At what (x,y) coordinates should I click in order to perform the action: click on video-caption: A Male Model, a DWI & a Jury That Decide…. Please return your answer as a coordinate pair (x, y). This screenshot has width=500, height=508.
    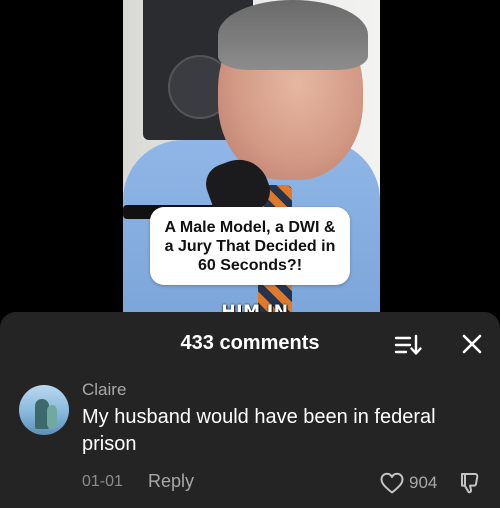
    Looking at the image, I should click on (250, 246).